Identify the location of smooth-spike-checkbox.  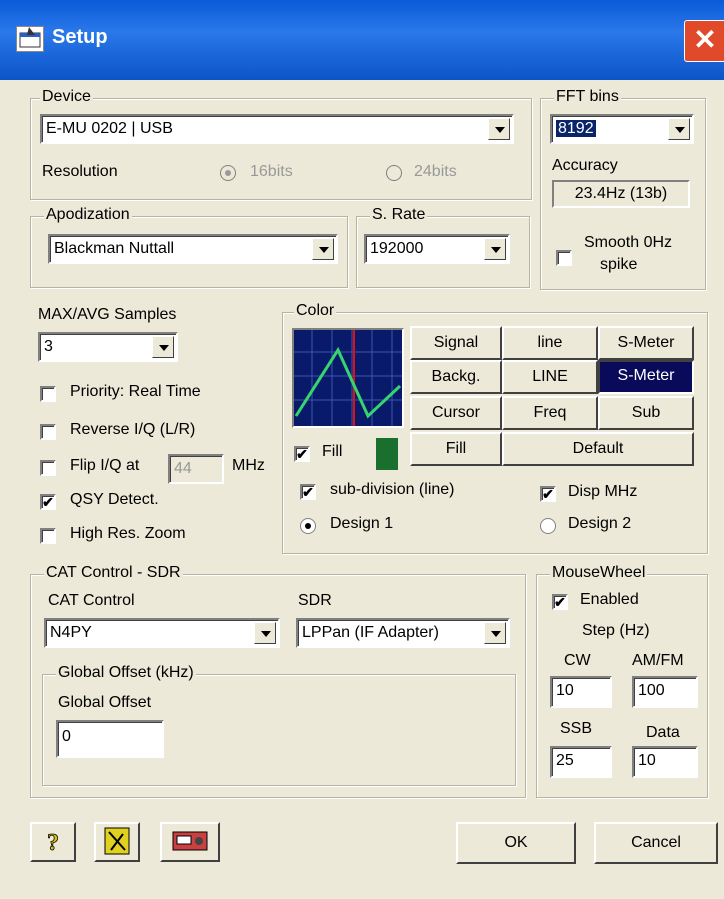
(564, 258).